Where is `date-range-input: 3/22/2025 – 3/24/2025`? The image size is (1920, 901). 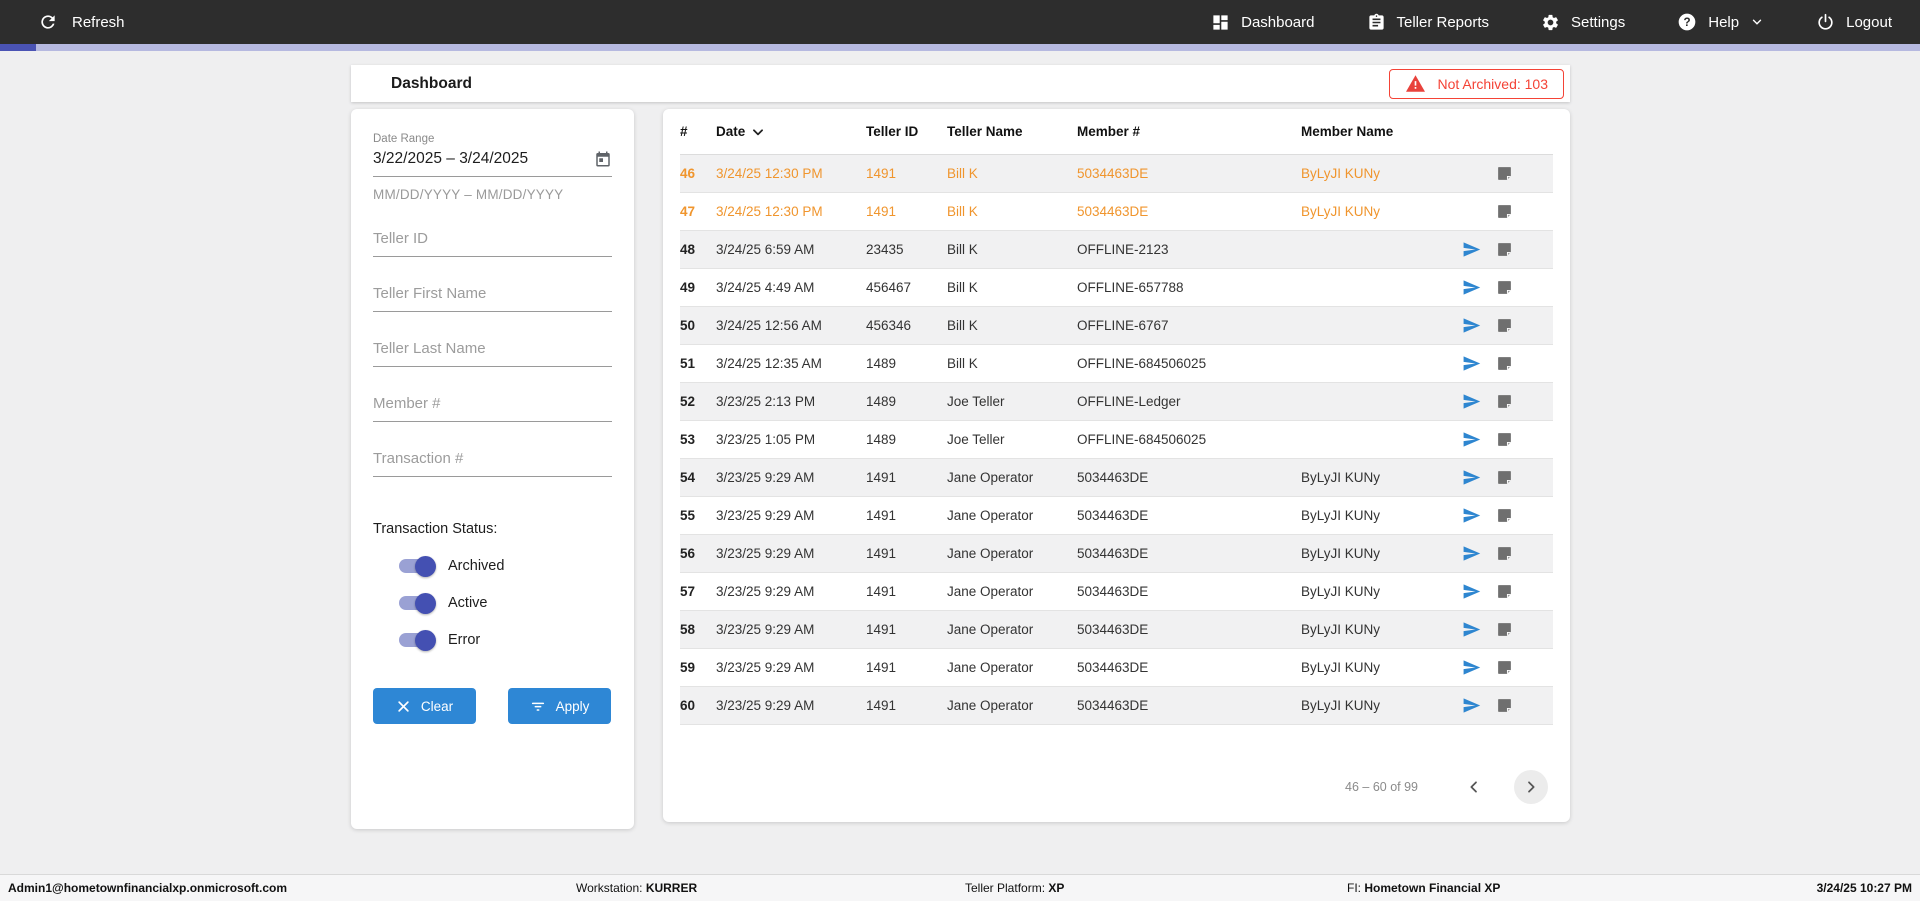 date-range-input: 3/22/2025 – 3/24/2025 is located at coordinates (483, 159).